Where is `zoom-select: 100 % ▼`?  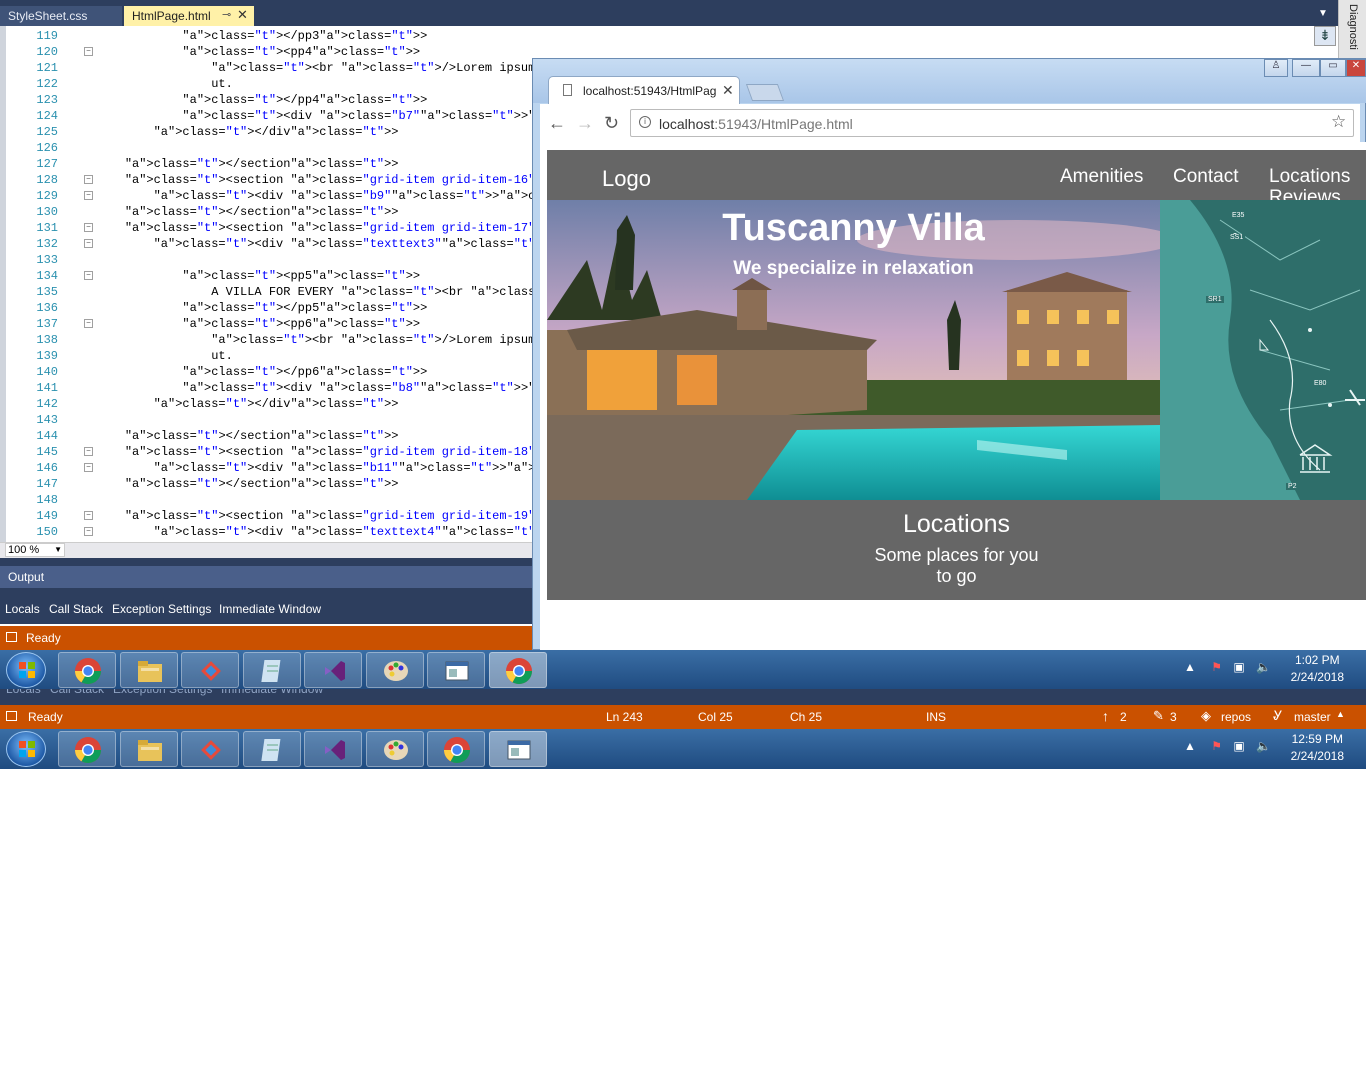 zoom-select: 100 % ▼ is located at coordinates (35, 550).